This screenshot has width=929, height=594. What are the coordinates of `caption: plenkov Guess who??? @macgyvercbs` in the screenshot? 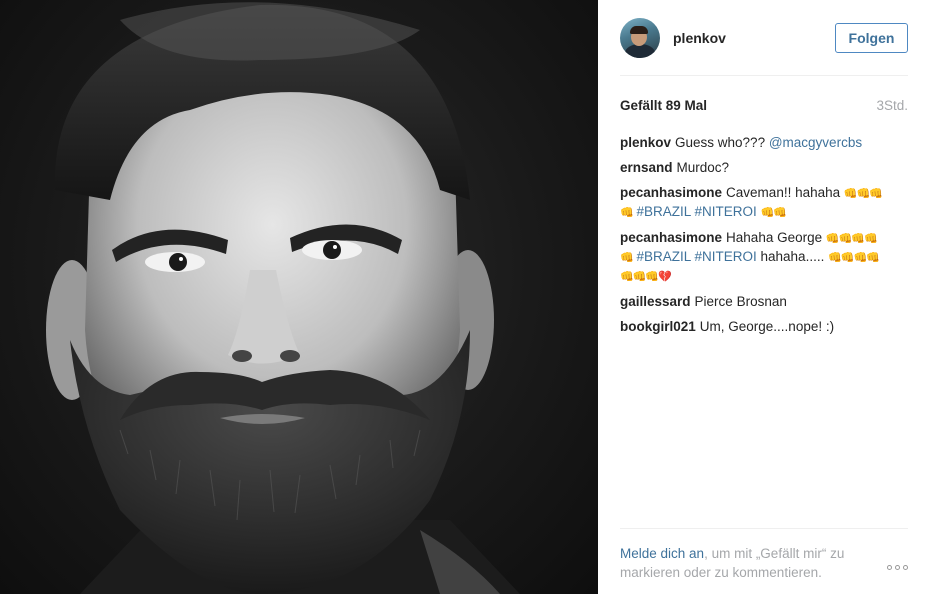 It's located at (764, 143).